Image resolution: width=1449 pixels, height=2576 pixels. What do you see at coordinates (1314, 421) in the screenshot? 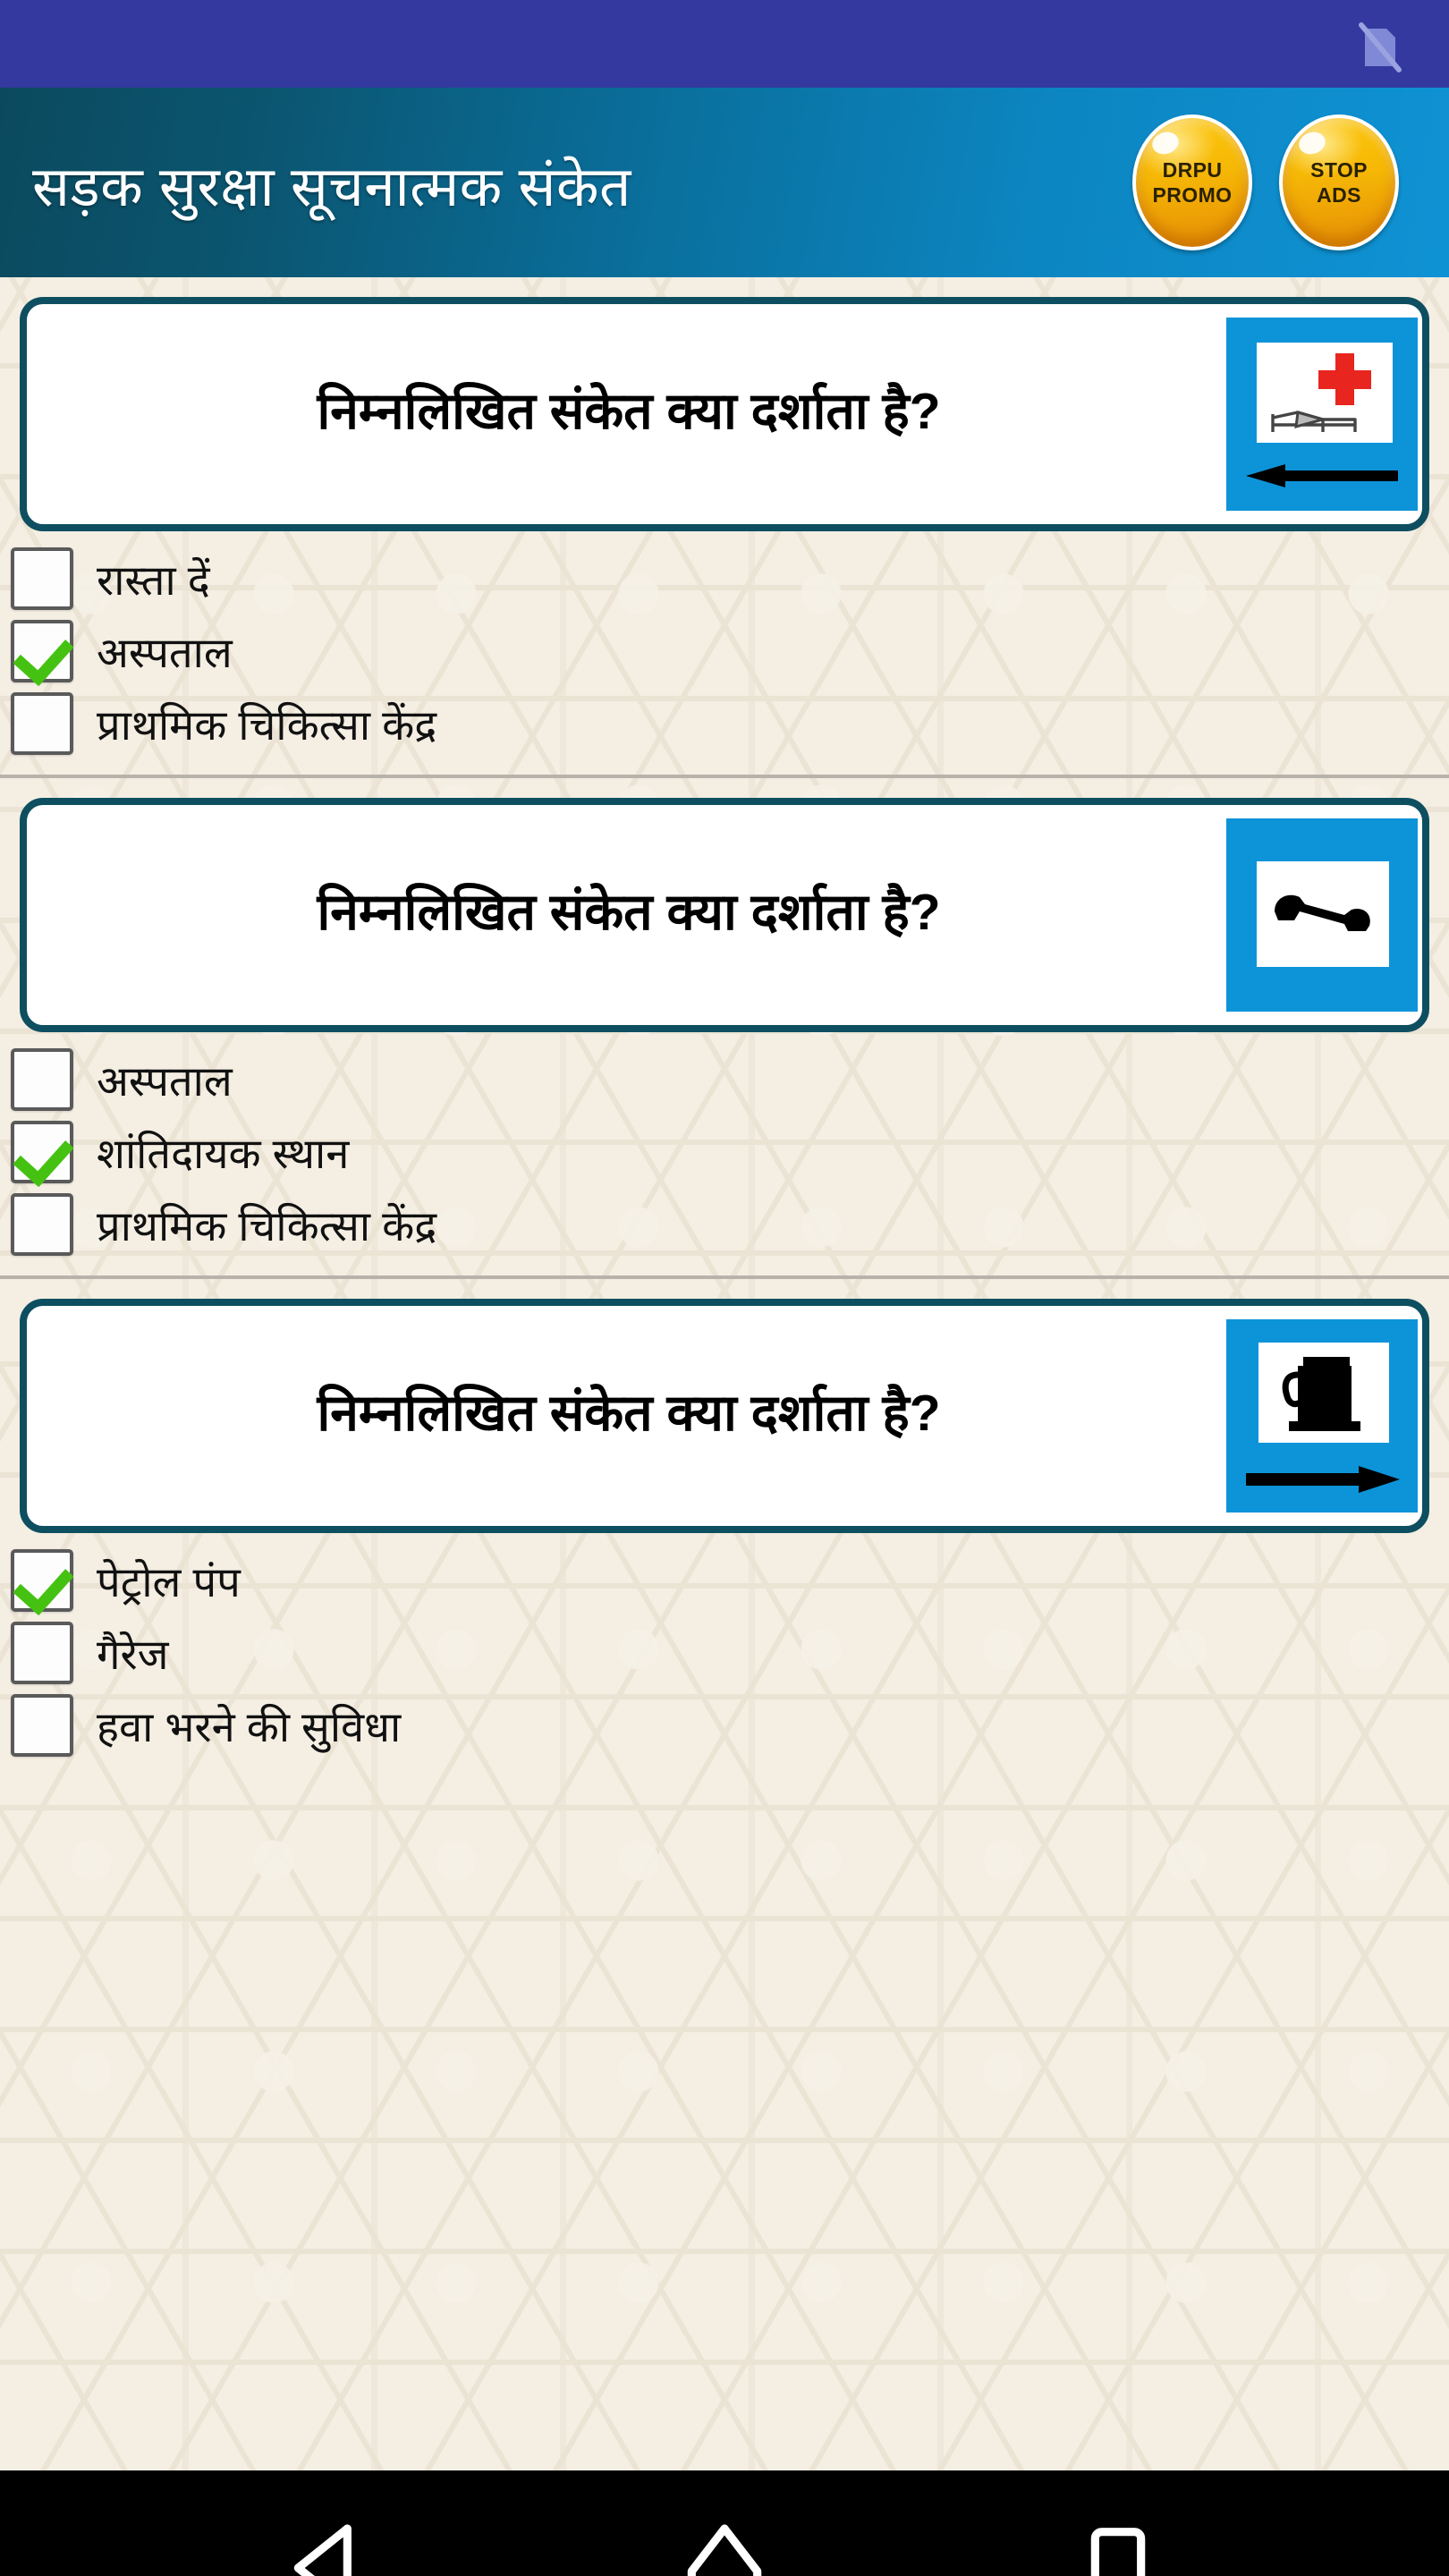
I see `hospital-bed-icon` at bounding box center [1314, 421].